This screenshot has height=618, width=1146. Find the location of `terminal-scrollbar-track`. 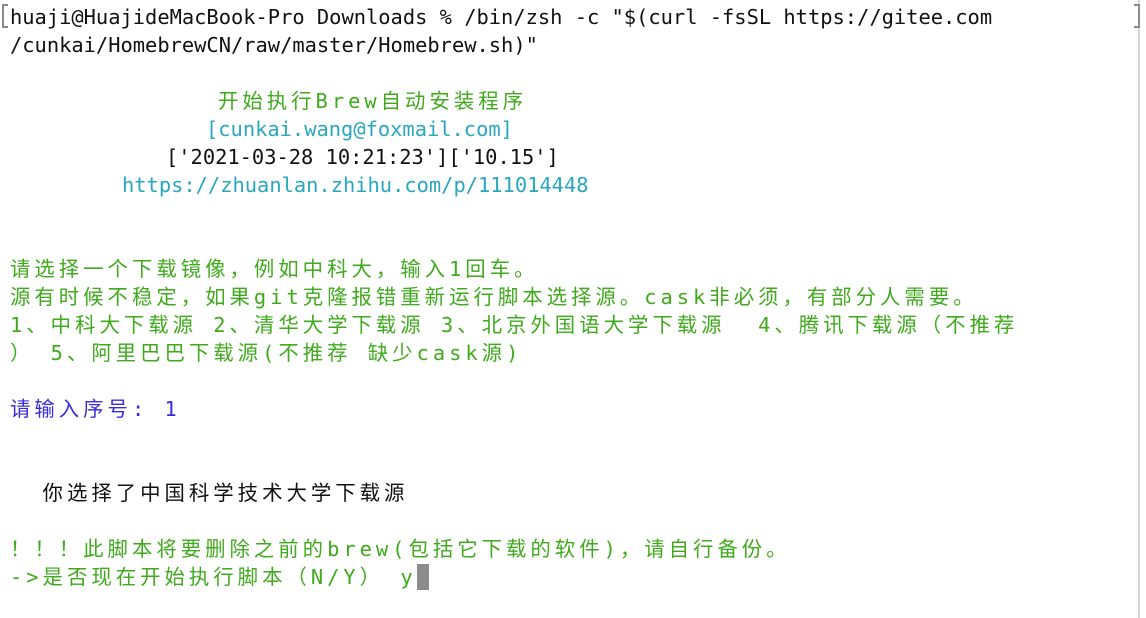

terminal-scrollbar-track is located at coordinates (1139, 309).